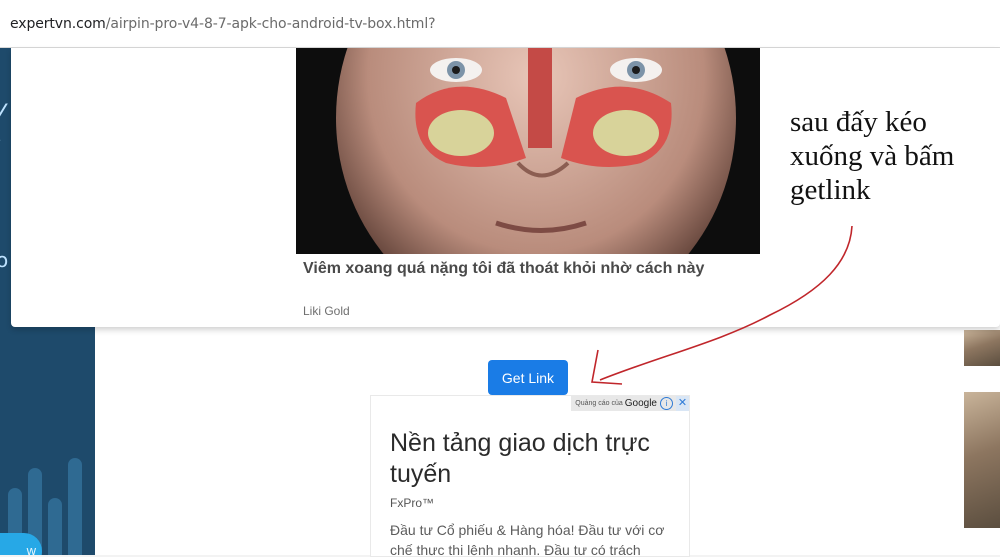 The image size is (1000, 557). I want to click on ad-source: Liki Gold, so click(326, 311).